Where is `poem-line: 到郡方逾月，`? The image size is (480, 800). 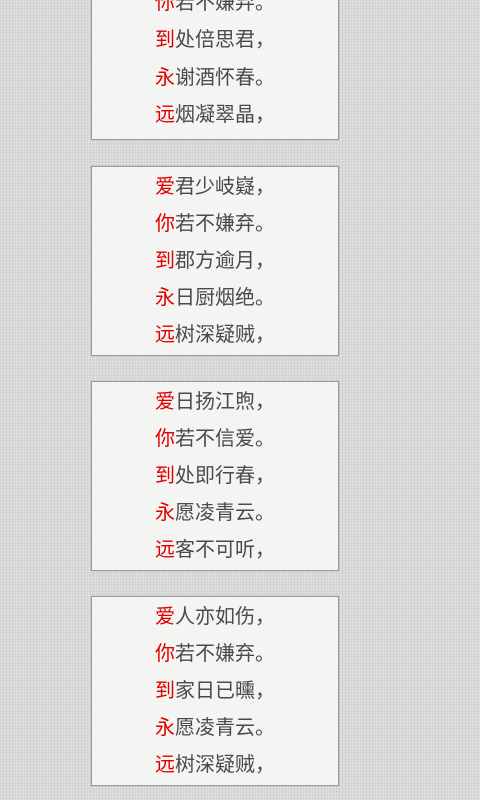 poem-line: 到郡方逾月， is located at coordinates (215, 260).